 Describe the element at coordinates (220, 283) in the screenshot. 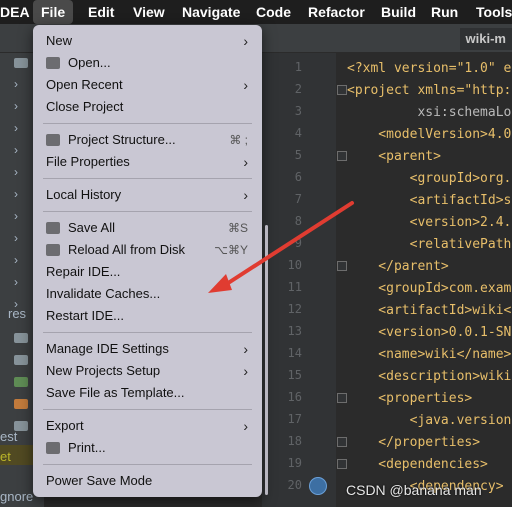

I see `annotation-arrow-head` at that location.